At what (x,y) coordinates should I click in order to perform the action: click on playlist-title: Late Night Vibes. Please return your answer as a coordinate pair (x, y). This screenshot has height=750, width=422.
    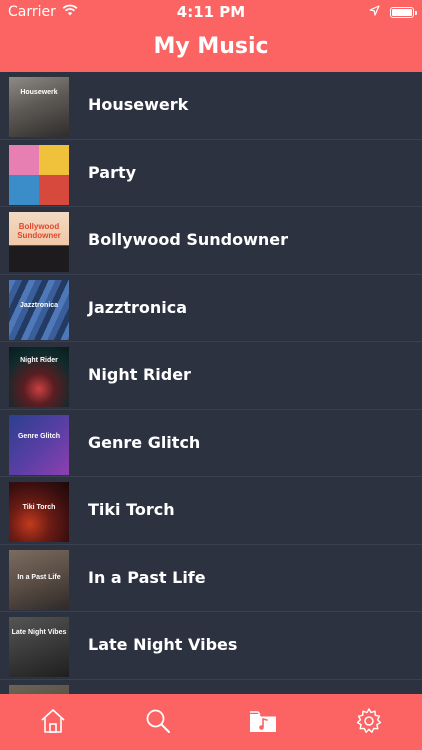
    Looking at the image, I should click on (163, 644).